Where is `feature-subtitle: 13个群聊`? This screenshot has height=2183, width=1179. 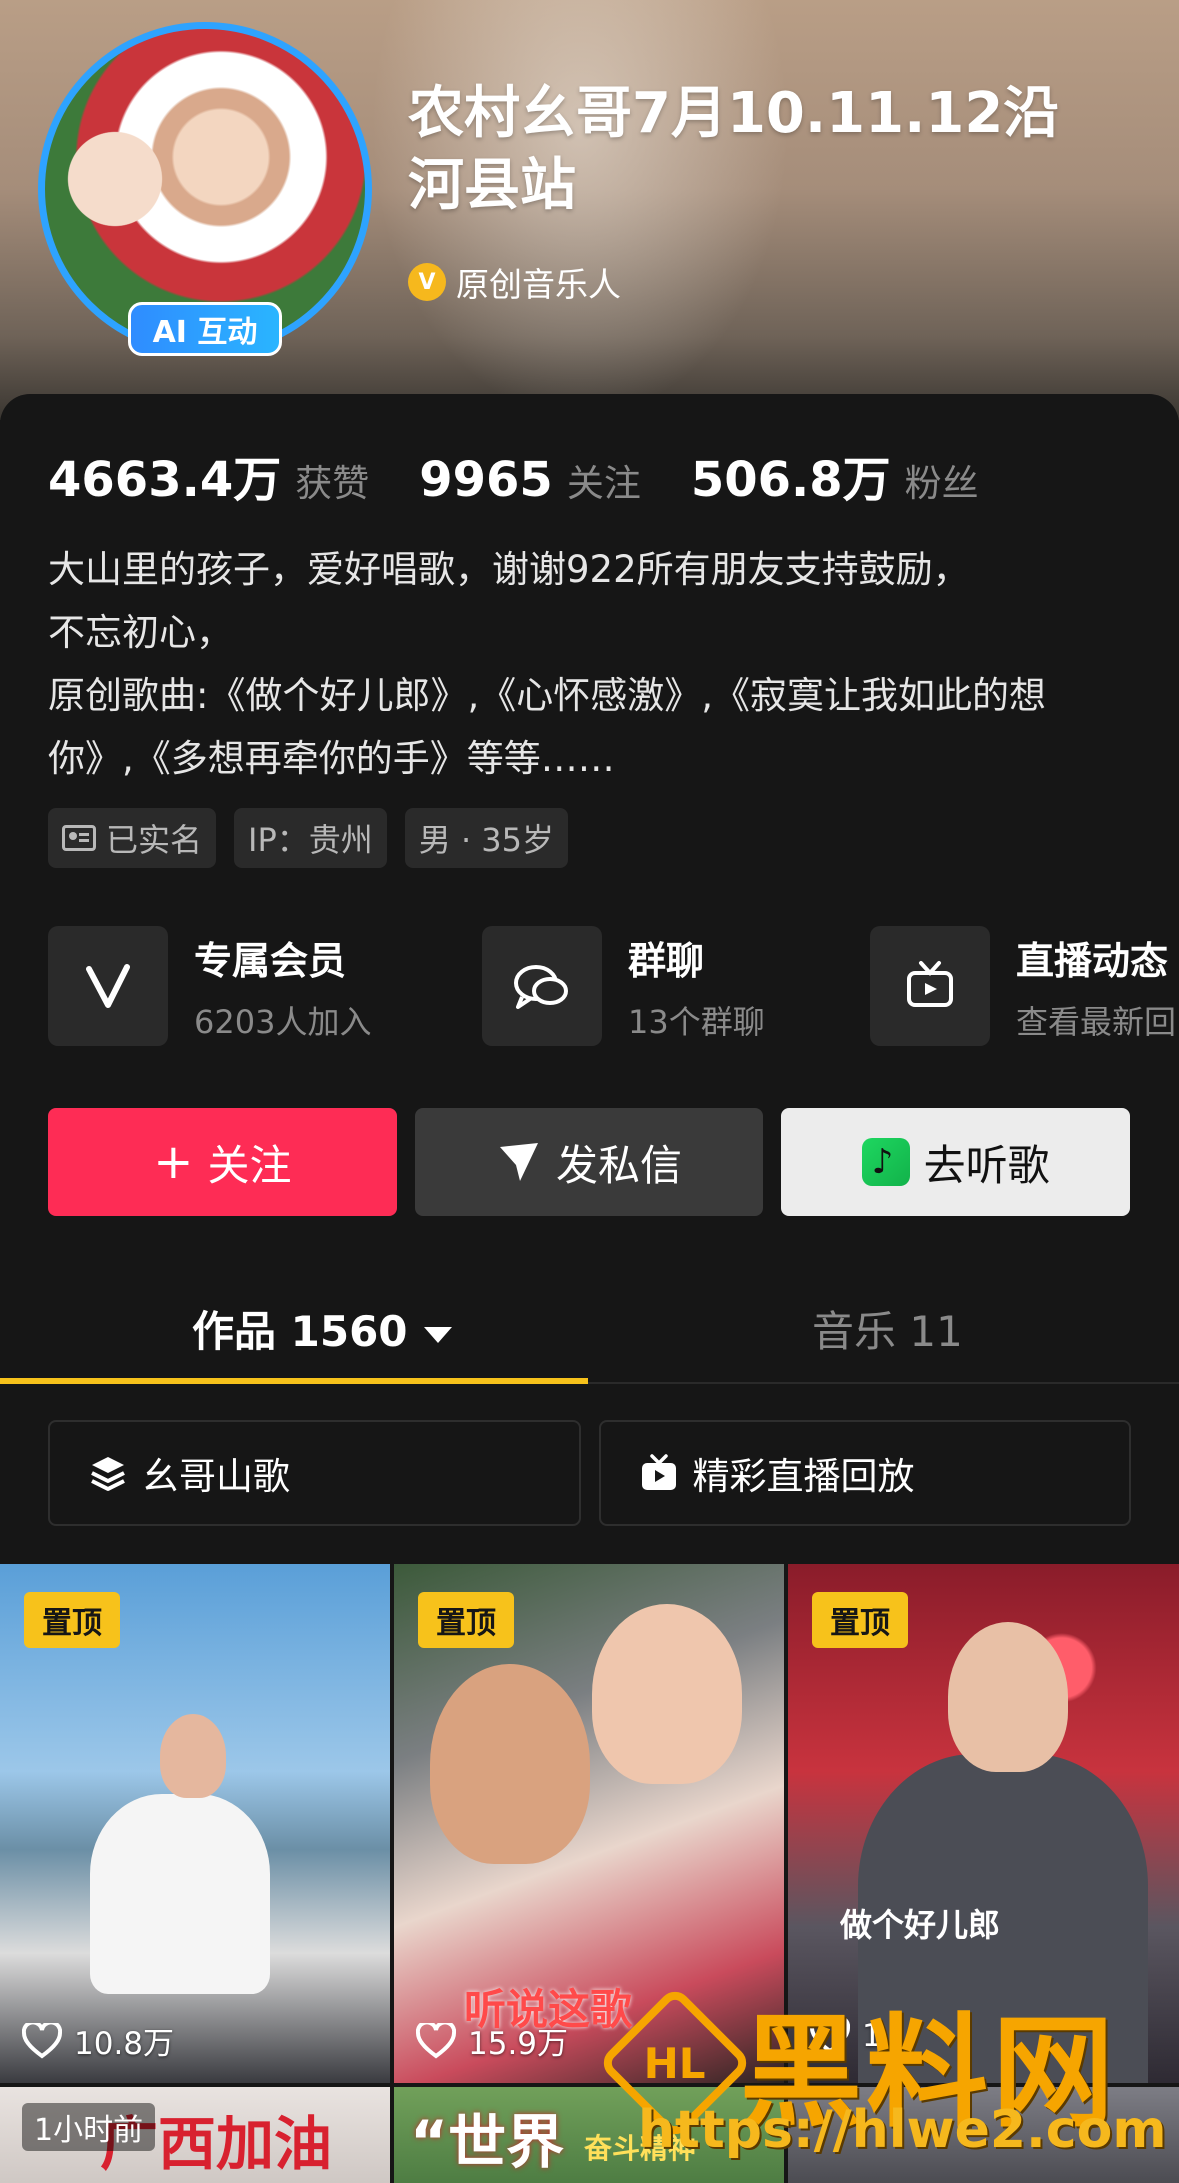
feature-subtitle: 13个群聊 is located at coordinates (696, 1021).